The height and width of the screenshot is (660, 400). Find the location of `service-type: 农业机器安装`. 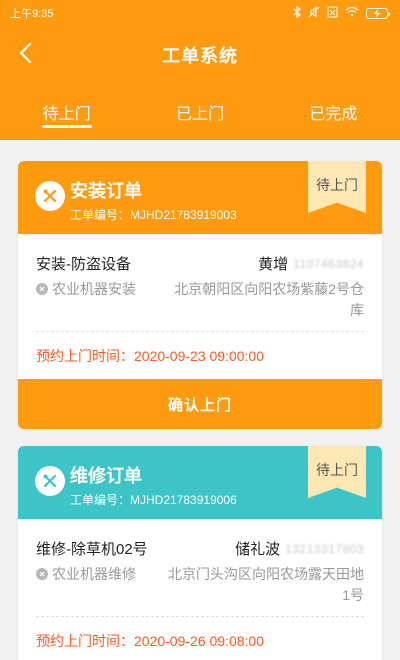

service-type: 农业机器安装 is located at coordinates (86, 289).